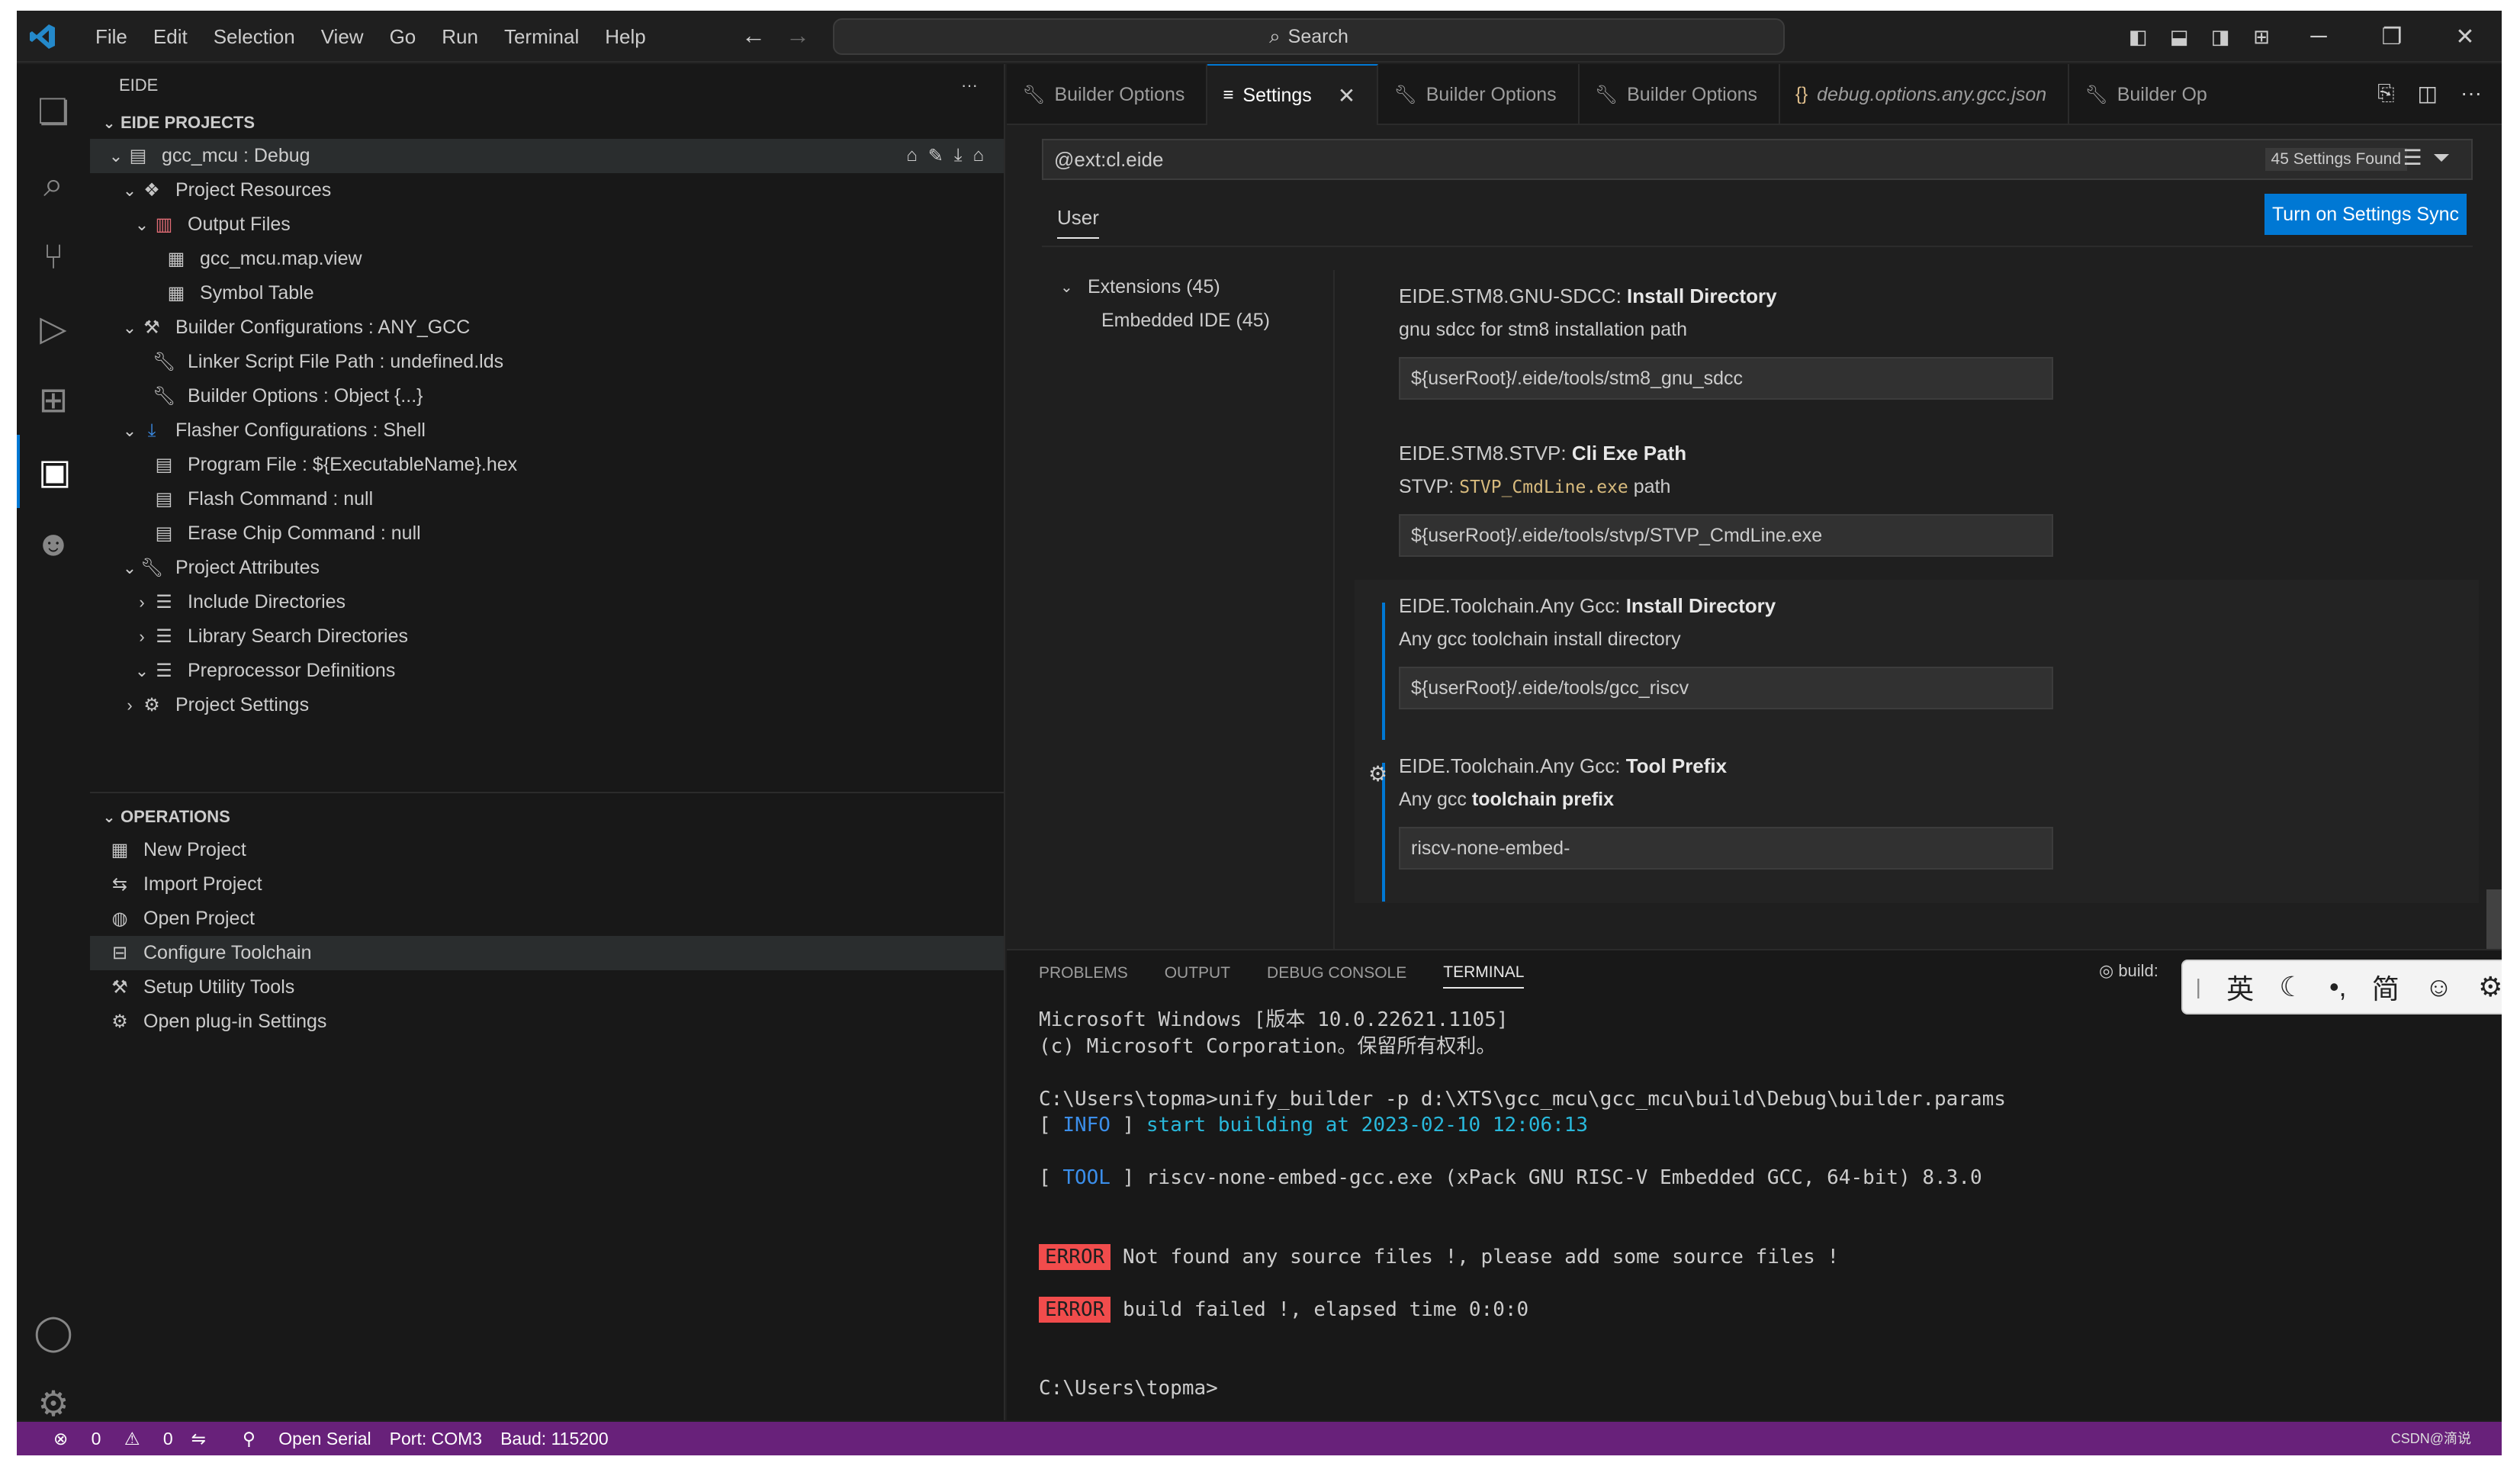  What do you see at coordinates (342, 37) in the screenshot?
I see `menu-view: View` at bounding box center [342, 37].